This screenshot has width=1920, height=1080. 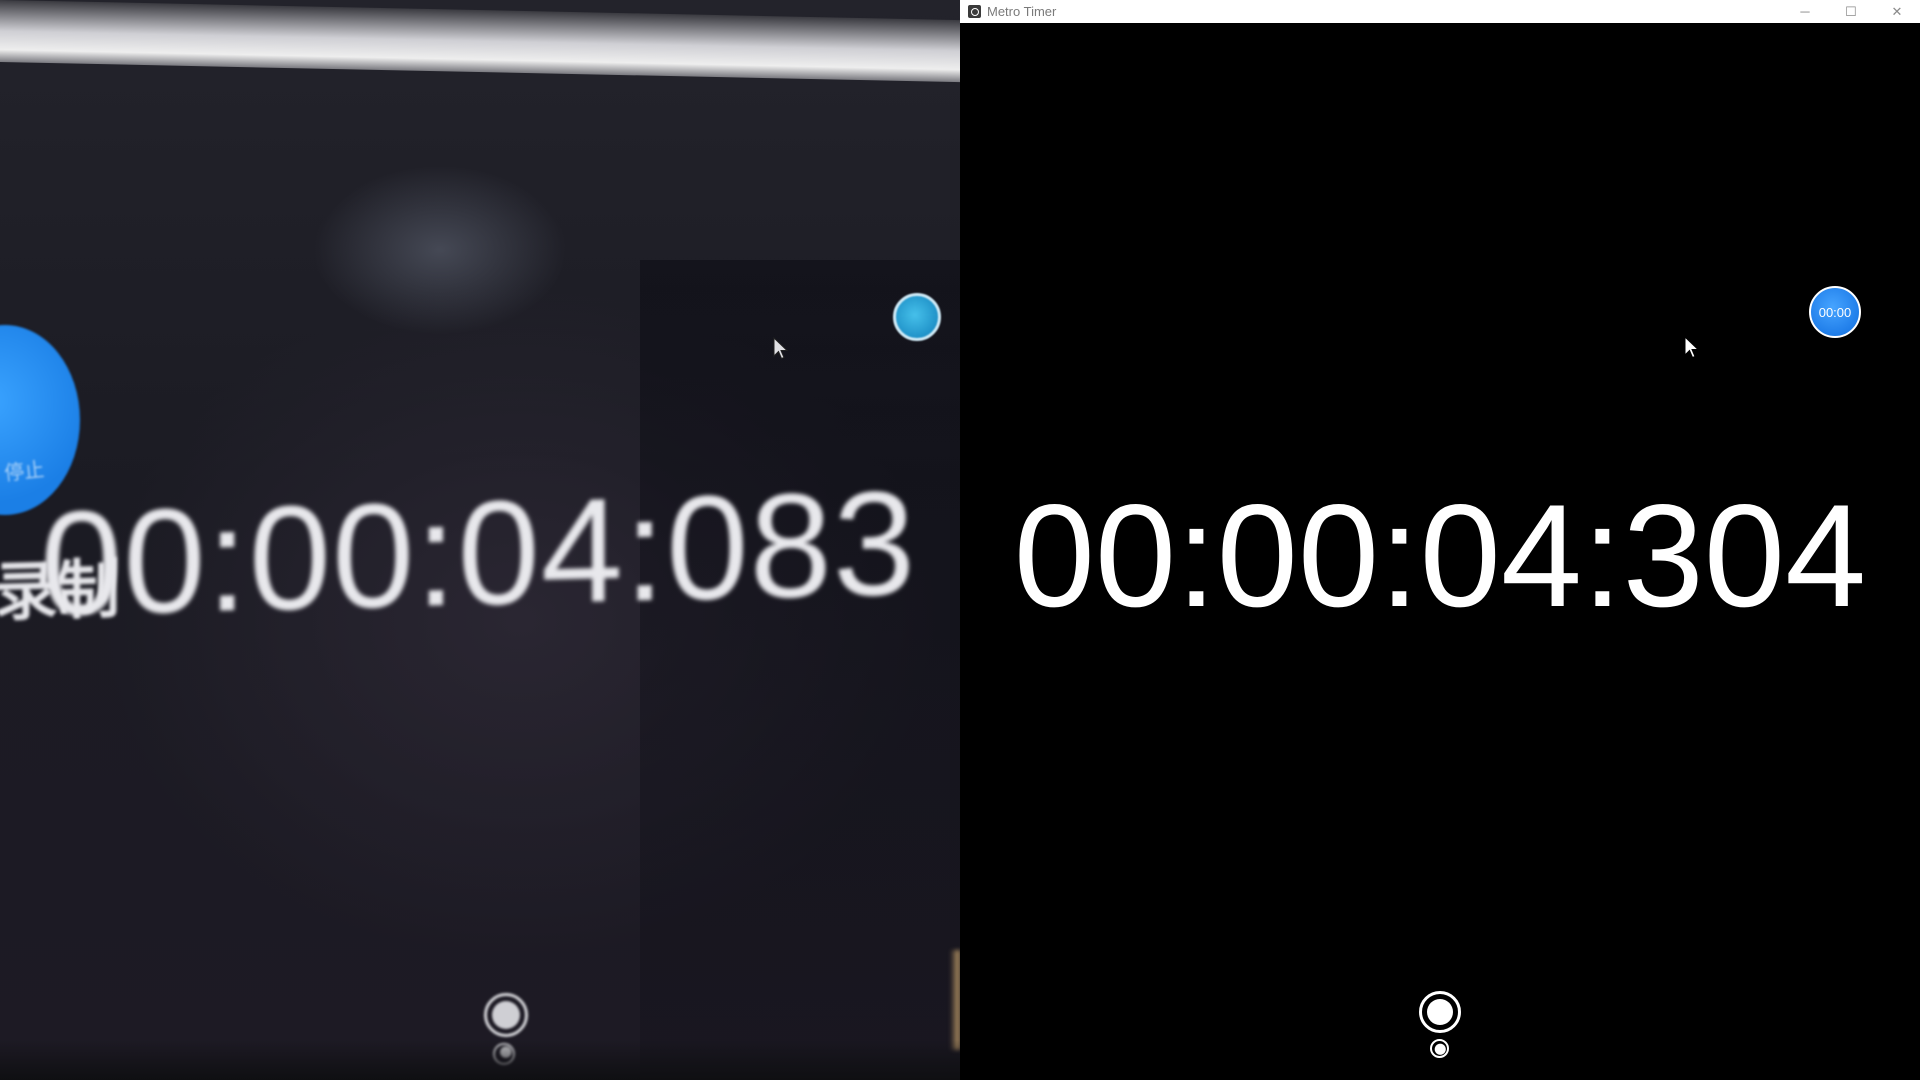 I want to click on captured-lap-button, so click(x=506, y=1015).